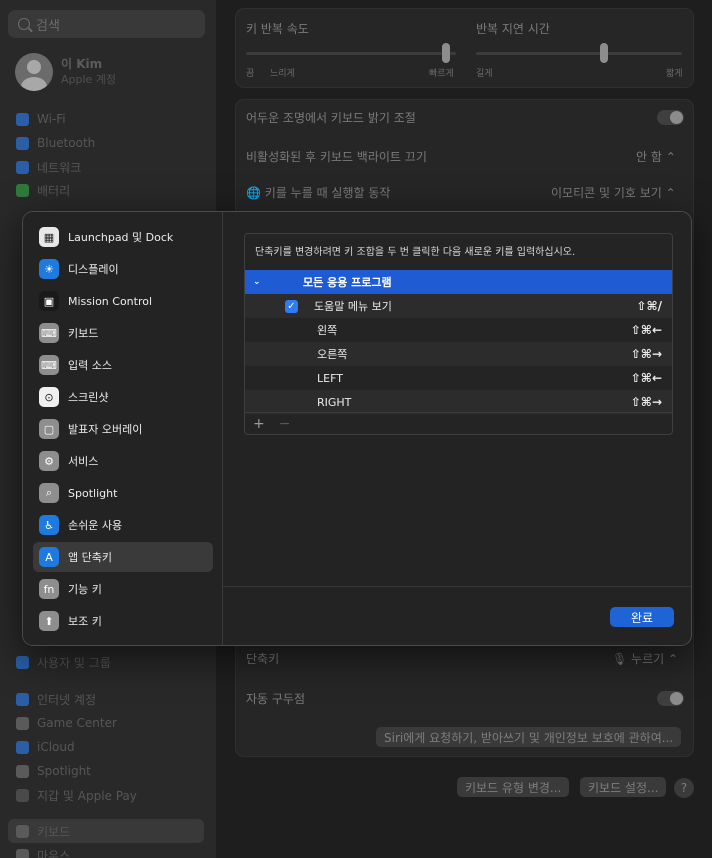  What do you see at coordinates (123, 269) in the screenshot?
I see `category-item: ☀ 디스플레이` at bounding box center [123, 269].